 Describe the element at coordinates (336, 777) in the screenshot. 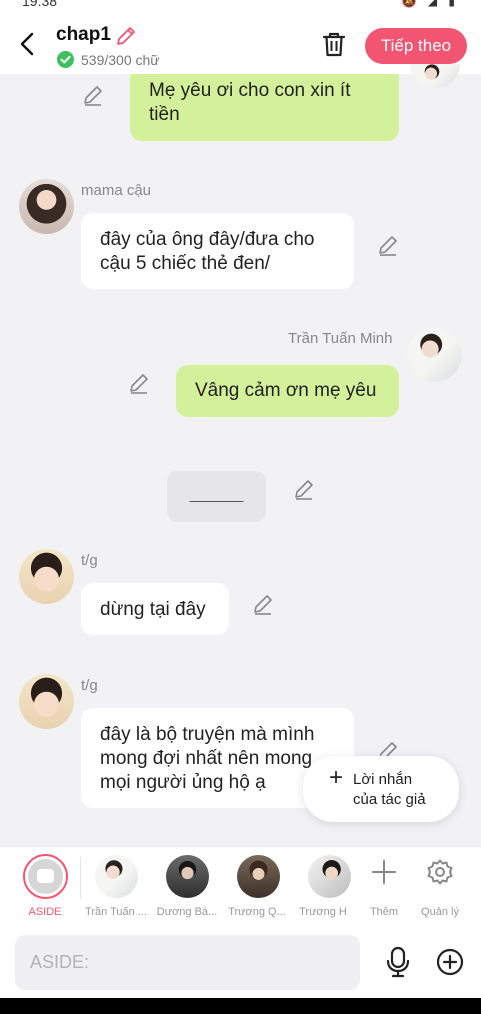

I see `plus-icon: +` at that location.